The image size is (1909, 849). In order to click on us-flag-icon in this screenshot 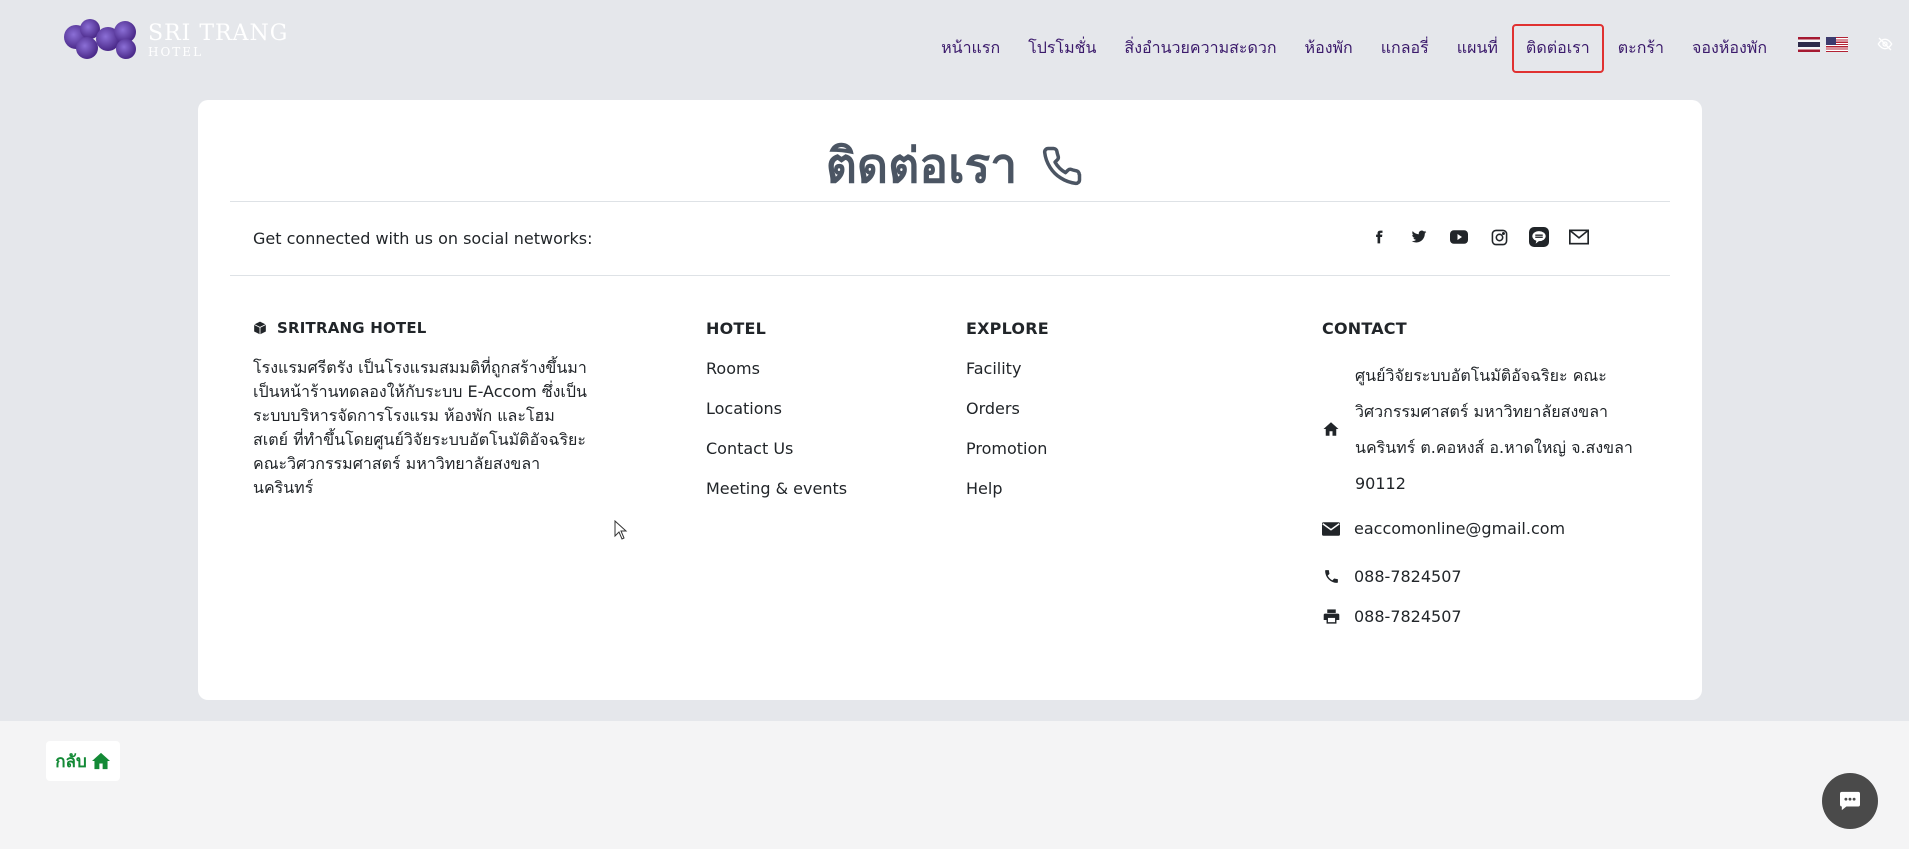, I will do `click(1837, 44)`.